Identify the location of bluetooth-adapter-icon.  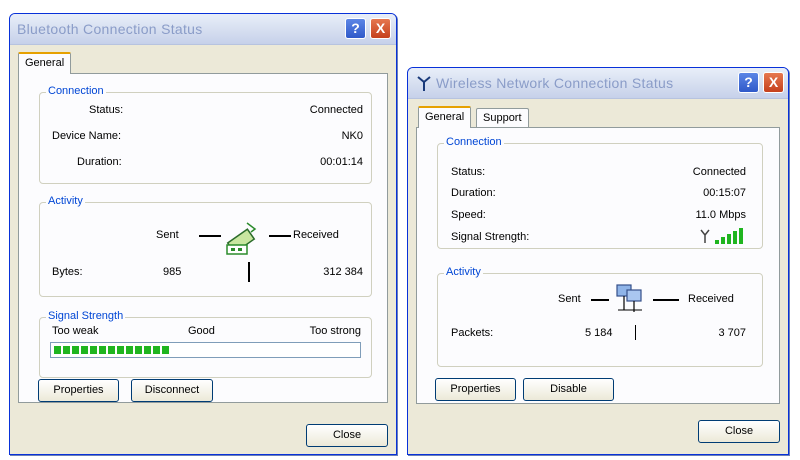
(241, 238).